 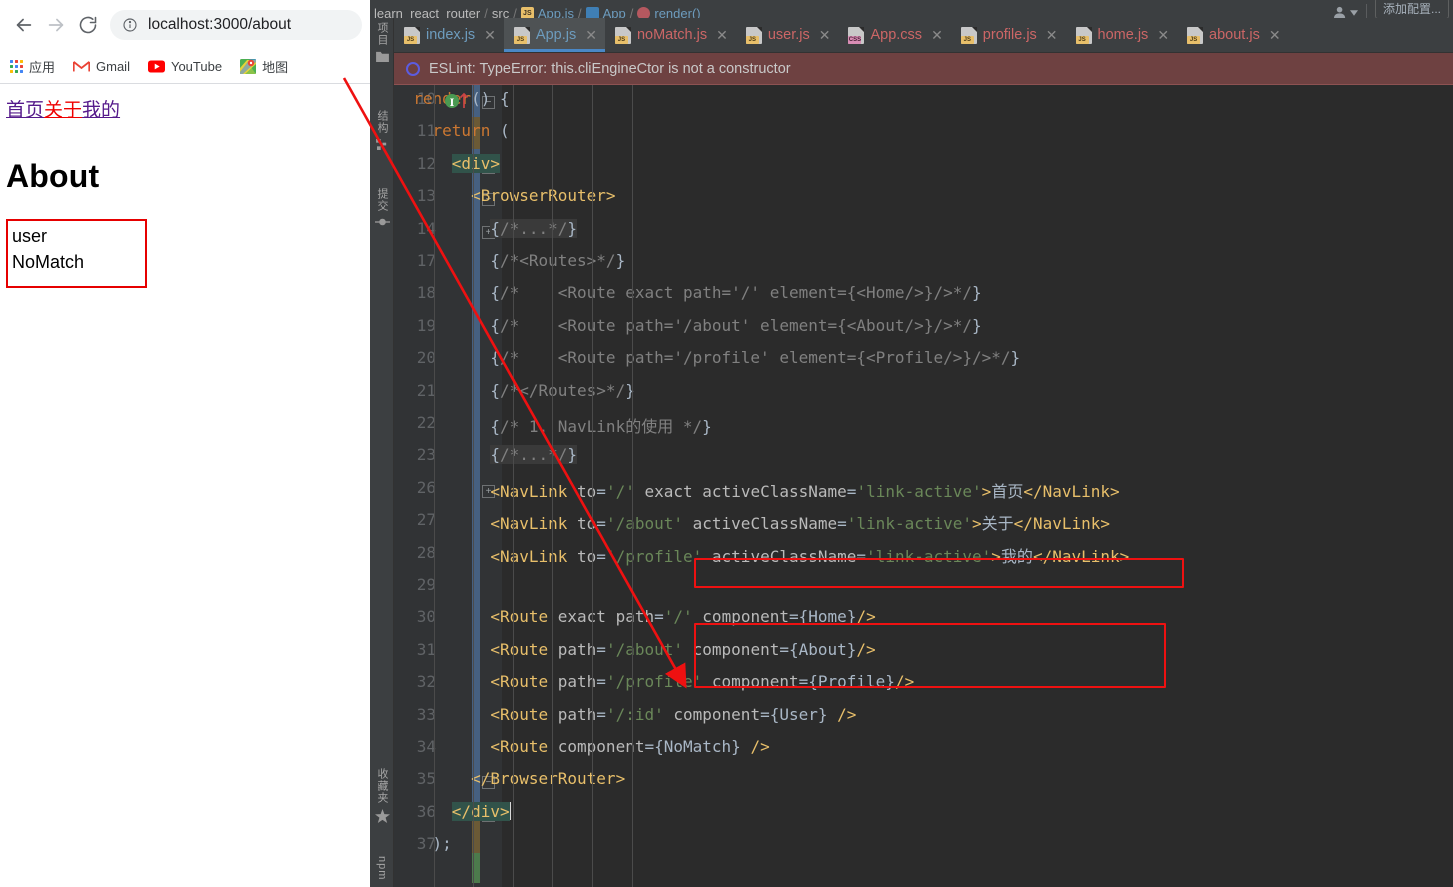 I want to click on breadcrumb-file: App.js, so click(x=556, y=12).